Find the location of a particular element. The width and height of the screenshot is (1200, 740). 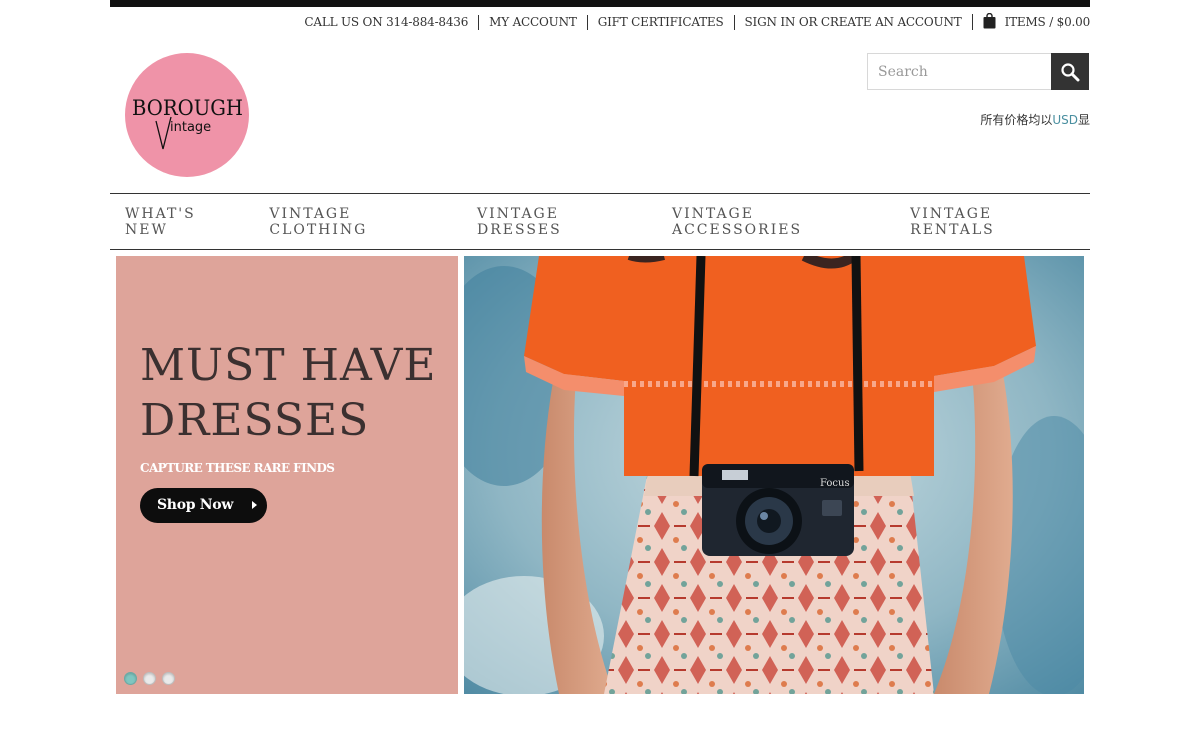

search-input is located at coordinates (959, 71).